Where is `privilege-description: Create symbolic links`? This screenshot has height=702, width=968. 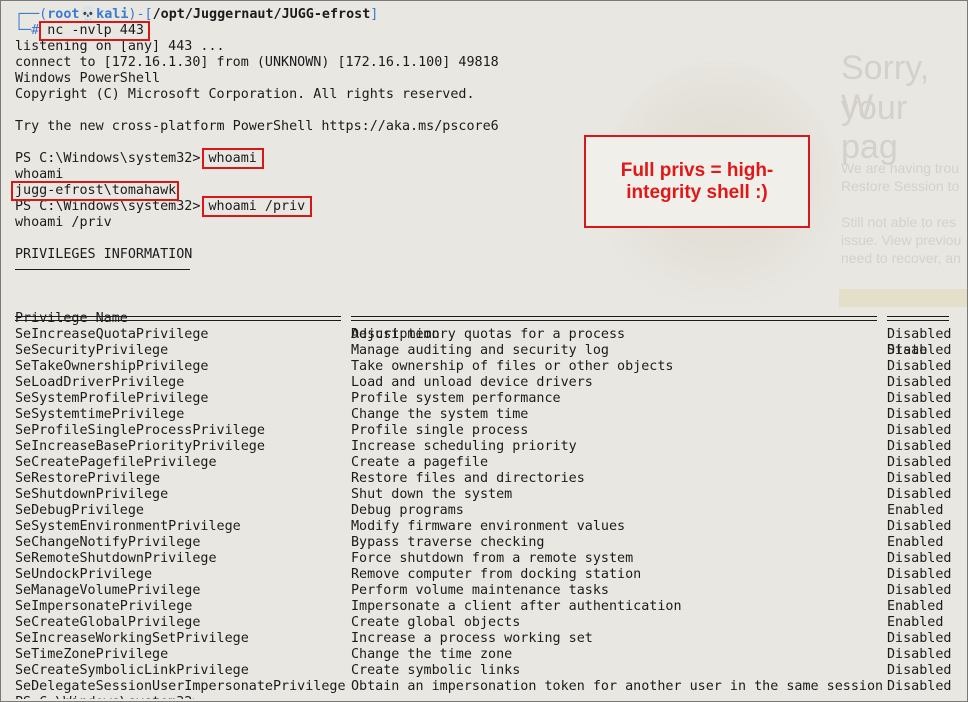 privilege-description: Create symbolic links is located at coordinates (436, 670).